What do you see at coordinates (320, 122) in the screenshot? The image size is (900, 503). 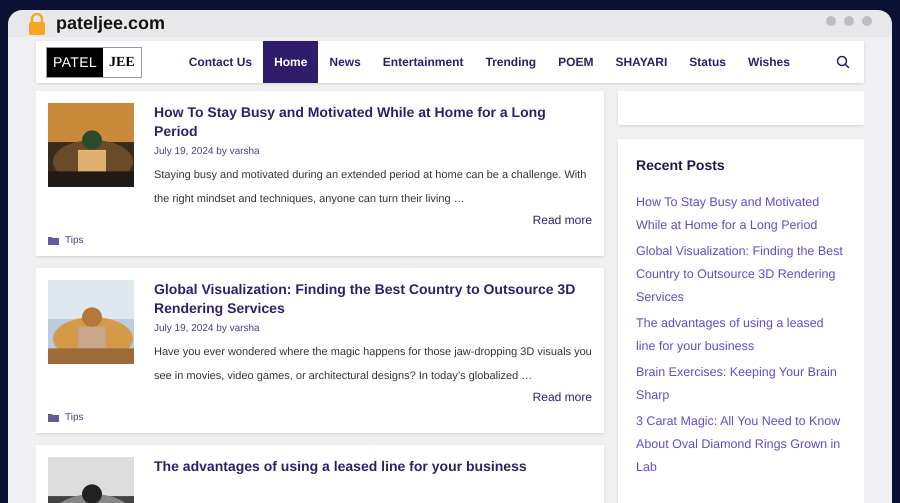 I see `post-title: How To Stay Busy and Motivated While at Home for a Long Period` at bounding box center [320, 122].